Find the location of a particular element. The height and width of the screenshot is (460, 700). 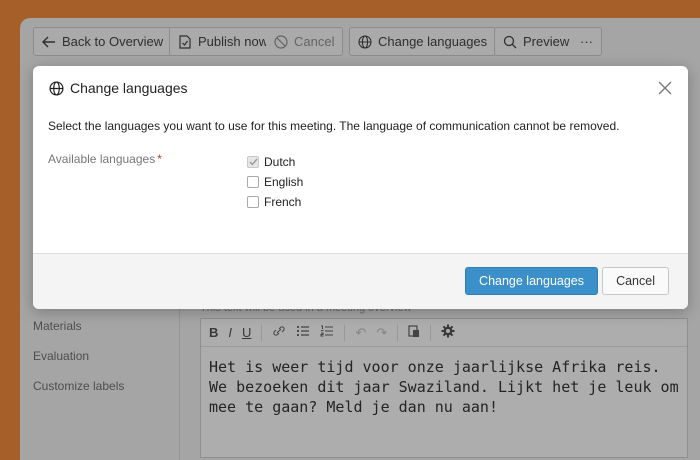

language-option-dutch: Dutch is located at coordinates (275, 162).